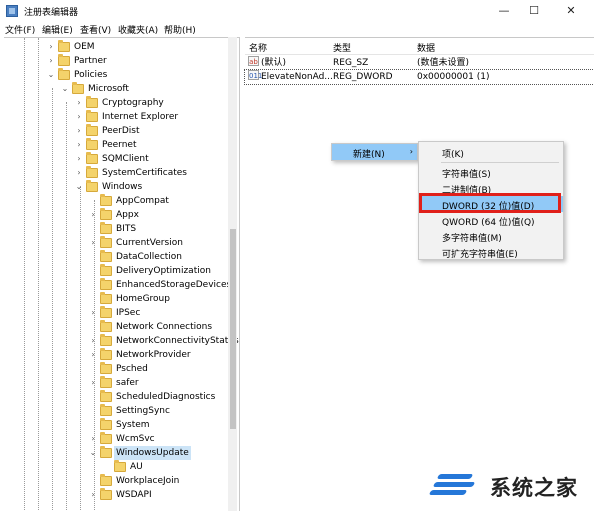 The image size is (594, 511). I want to click on submenu-item-multi-string-value: 多字符串值(M), so click(491, 236).